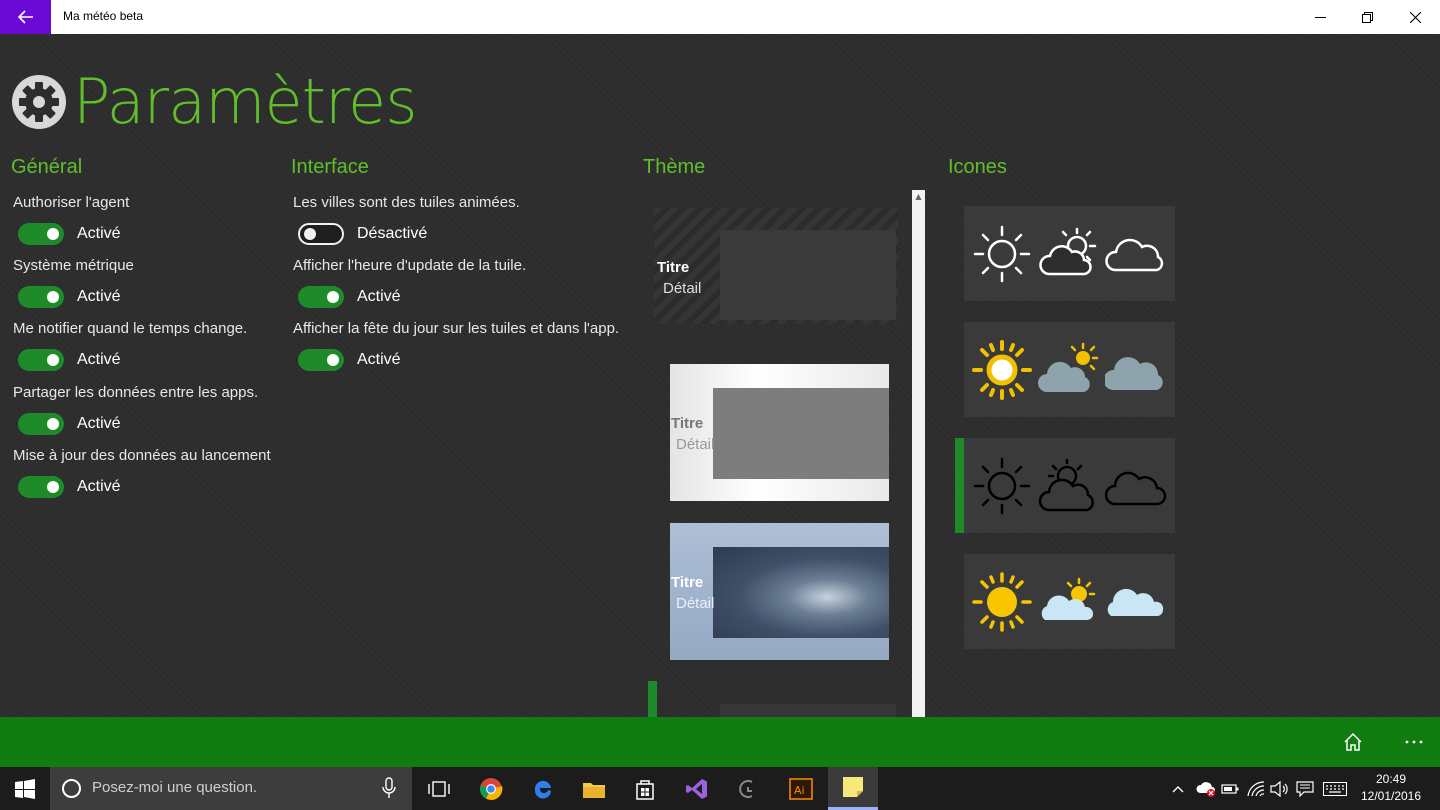  I want to click on volume-button, so click(1280, 788).